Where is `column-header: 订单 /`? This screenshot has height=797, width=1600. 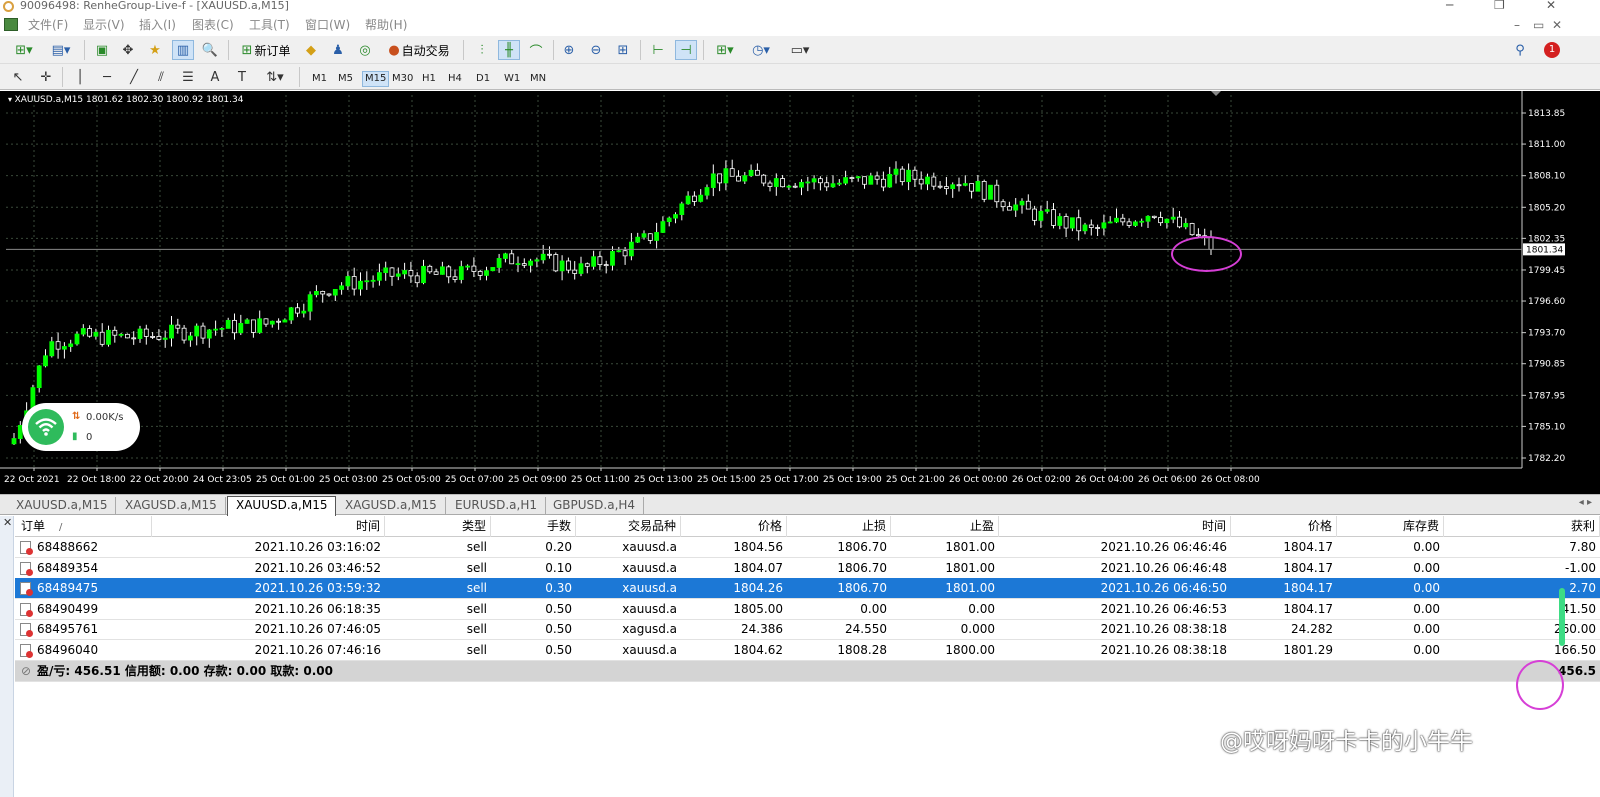
column-header: 订单 / is located at coordinates (83, 526).